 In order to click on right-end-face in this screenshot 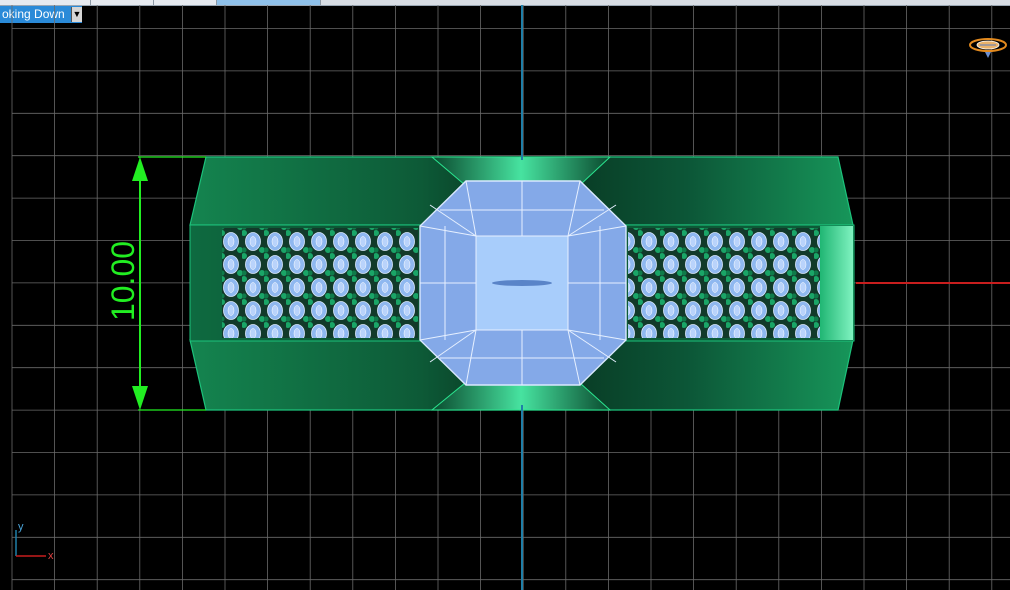, I will do `click(836, 283)`.